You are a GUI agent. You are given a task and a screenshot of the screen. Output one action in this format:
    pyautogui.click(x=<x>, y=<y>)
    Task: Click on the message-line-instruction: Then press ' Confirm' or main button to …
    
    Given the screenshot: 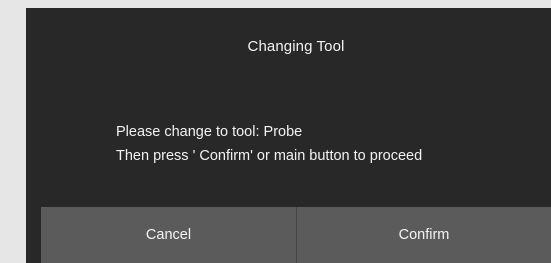 What is the action you would take?
    pyautogui.click(x=269, y=156)
    